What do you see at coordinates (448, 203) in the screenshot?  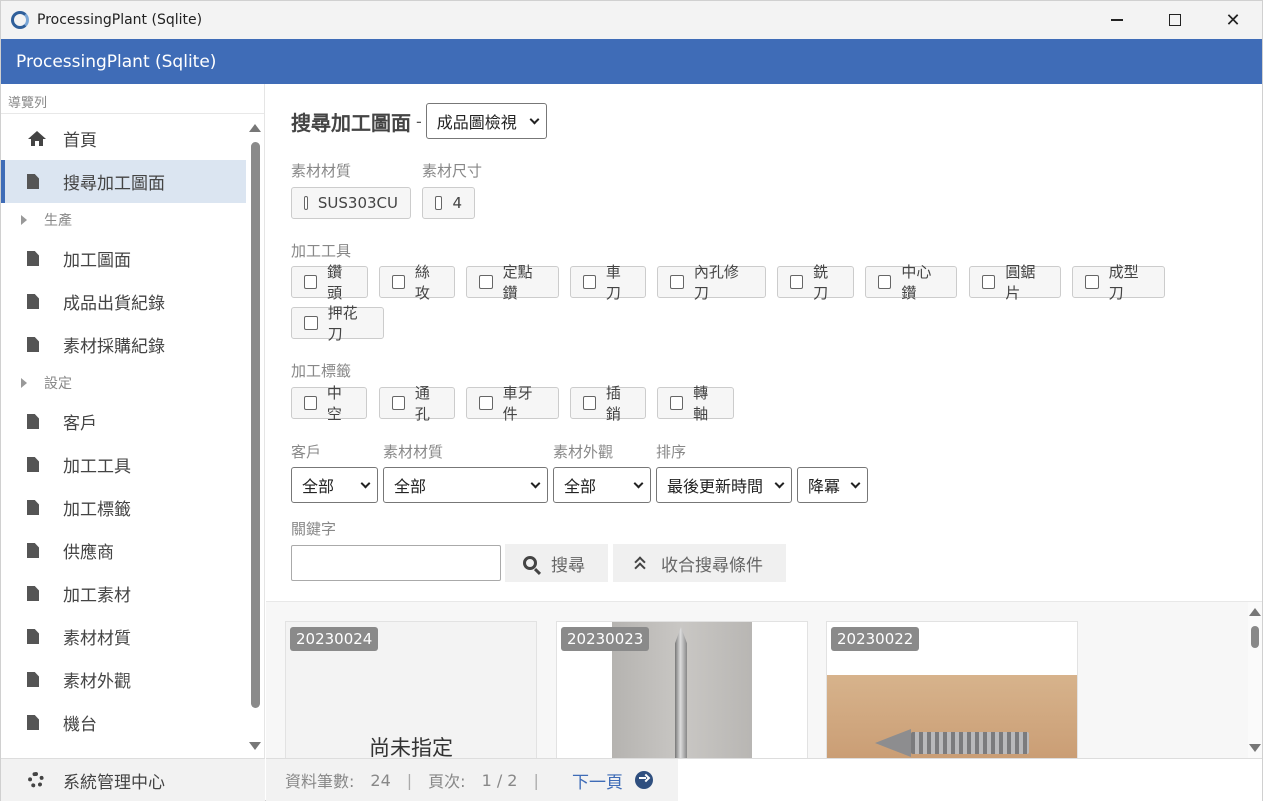 I see `size-checkbox: 4` at bounding box center [448, 203].